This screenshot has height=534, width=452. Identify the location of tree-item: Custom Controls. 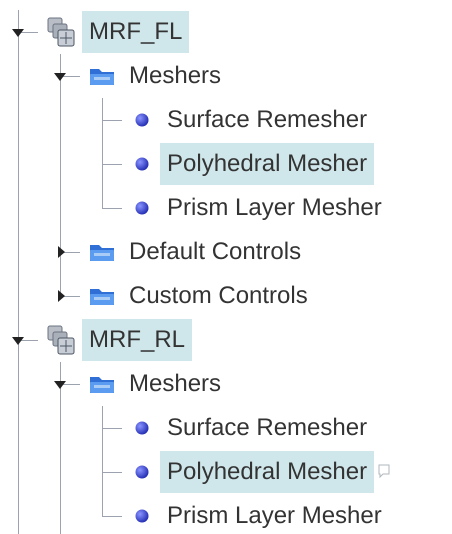
(218, 296).